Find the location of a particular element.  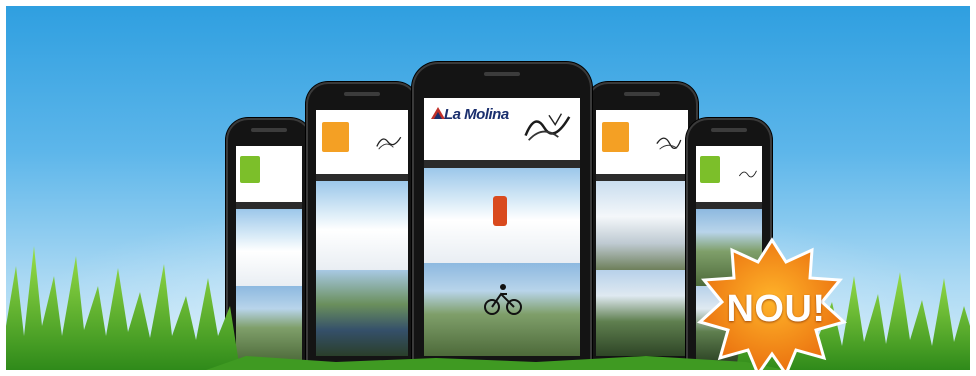

new-badge-label: NOU! is located at coordinates (776, 309).